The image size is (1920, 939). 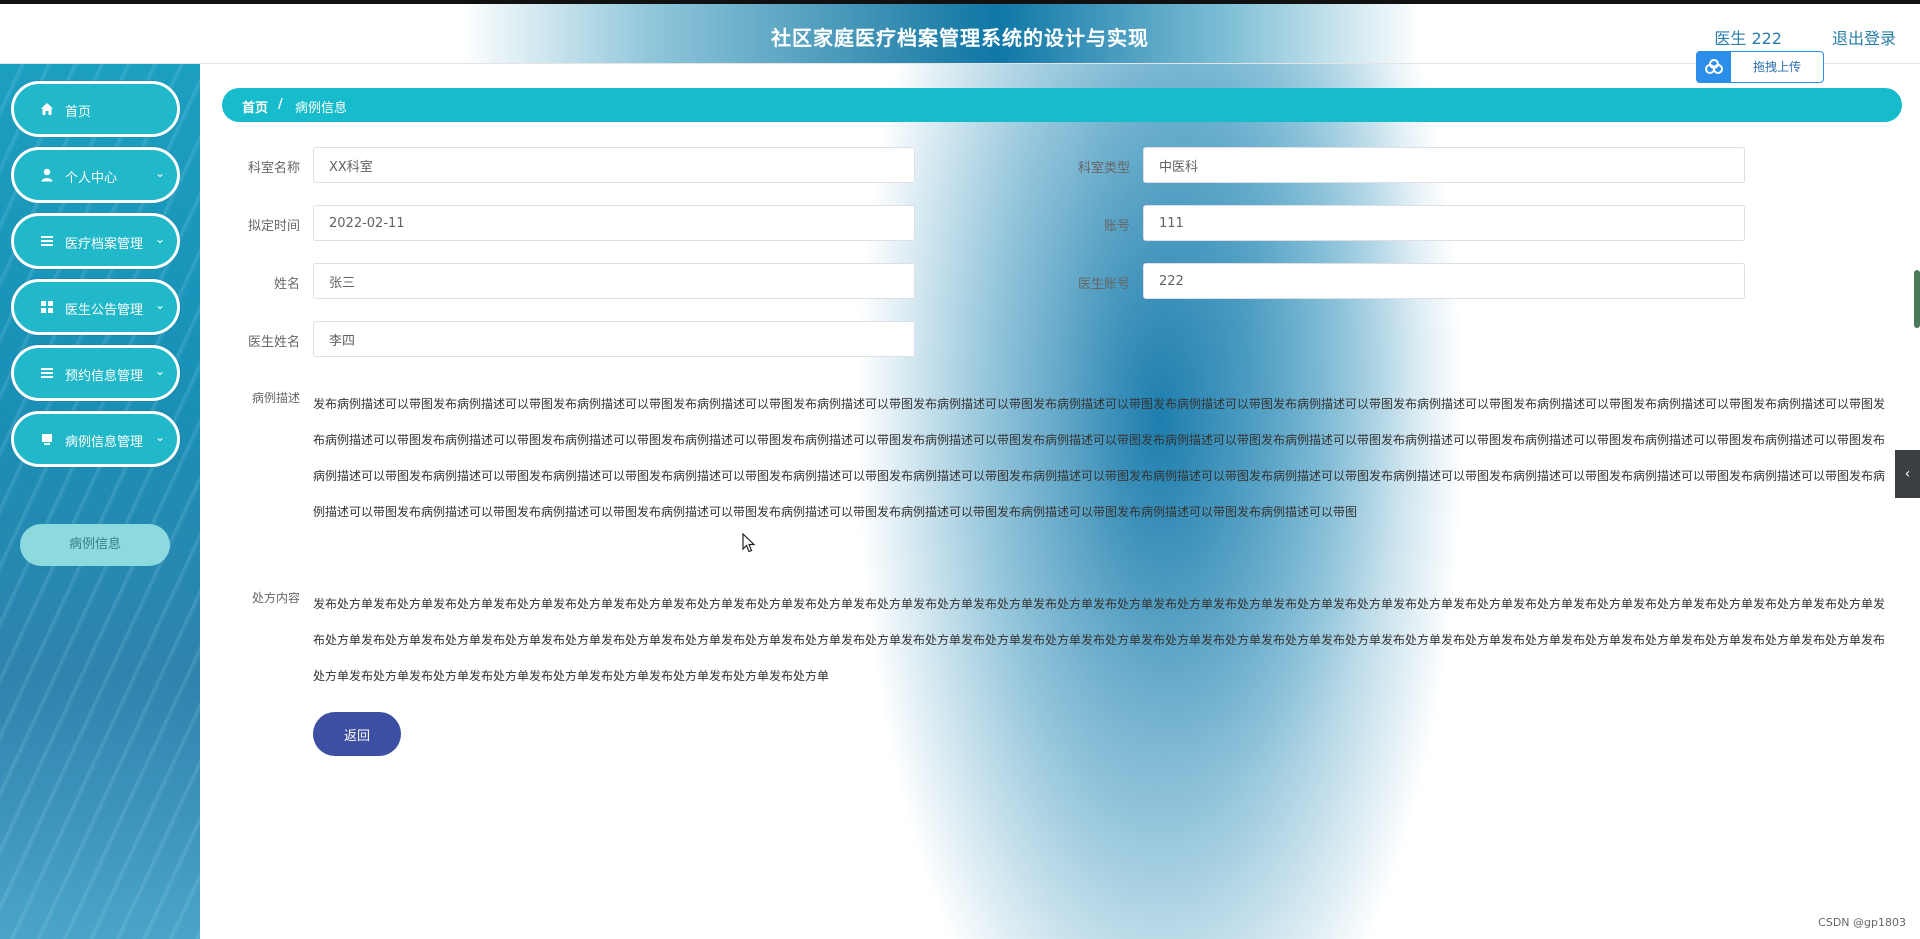 What do you see at coordinates (273, 168) in the screenshot?
I see `department-name-label: 科室名称` at bounding box center [273, 168].